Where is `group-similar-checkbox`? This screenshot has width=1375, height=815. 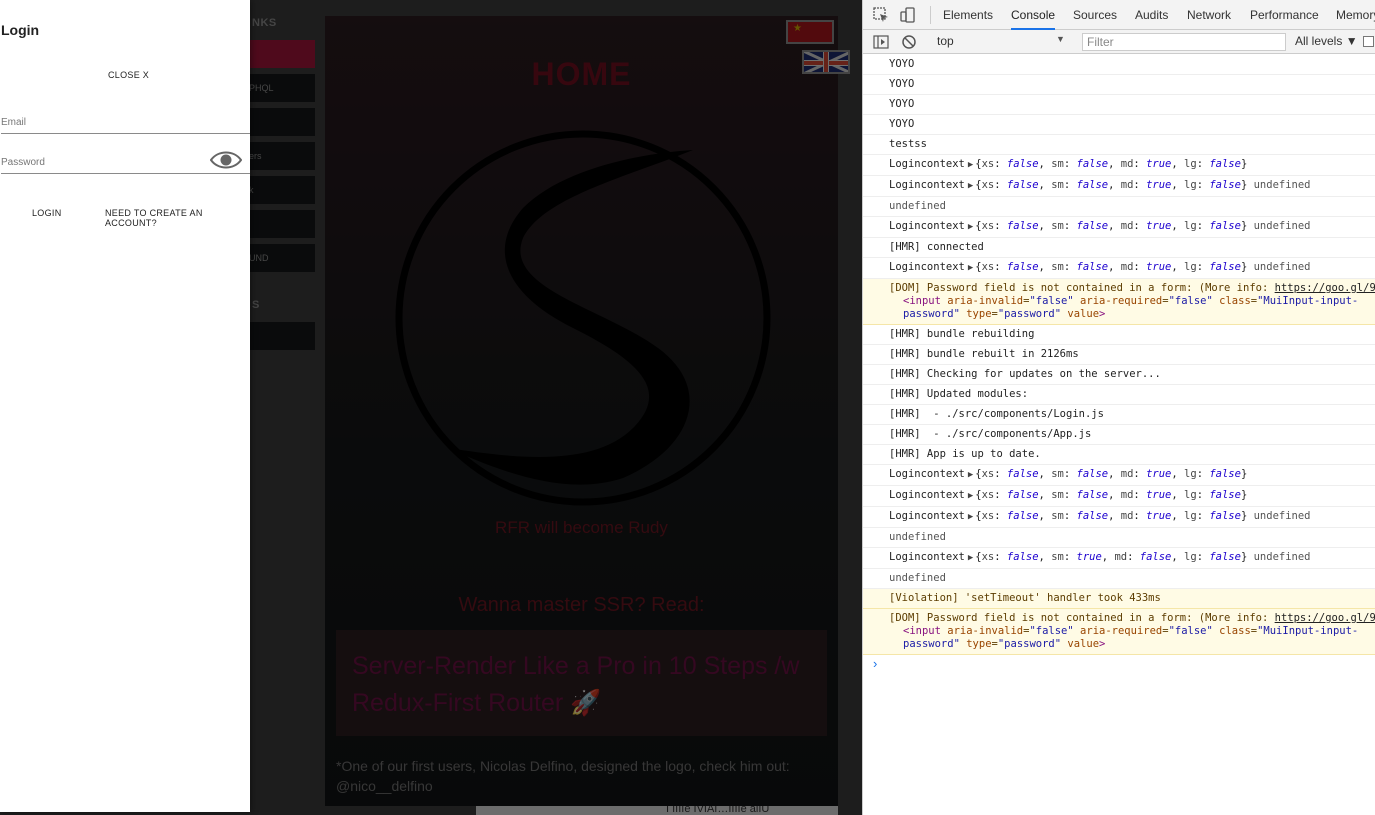
group-similar-checkbox is located at coordinates (1368, 41).